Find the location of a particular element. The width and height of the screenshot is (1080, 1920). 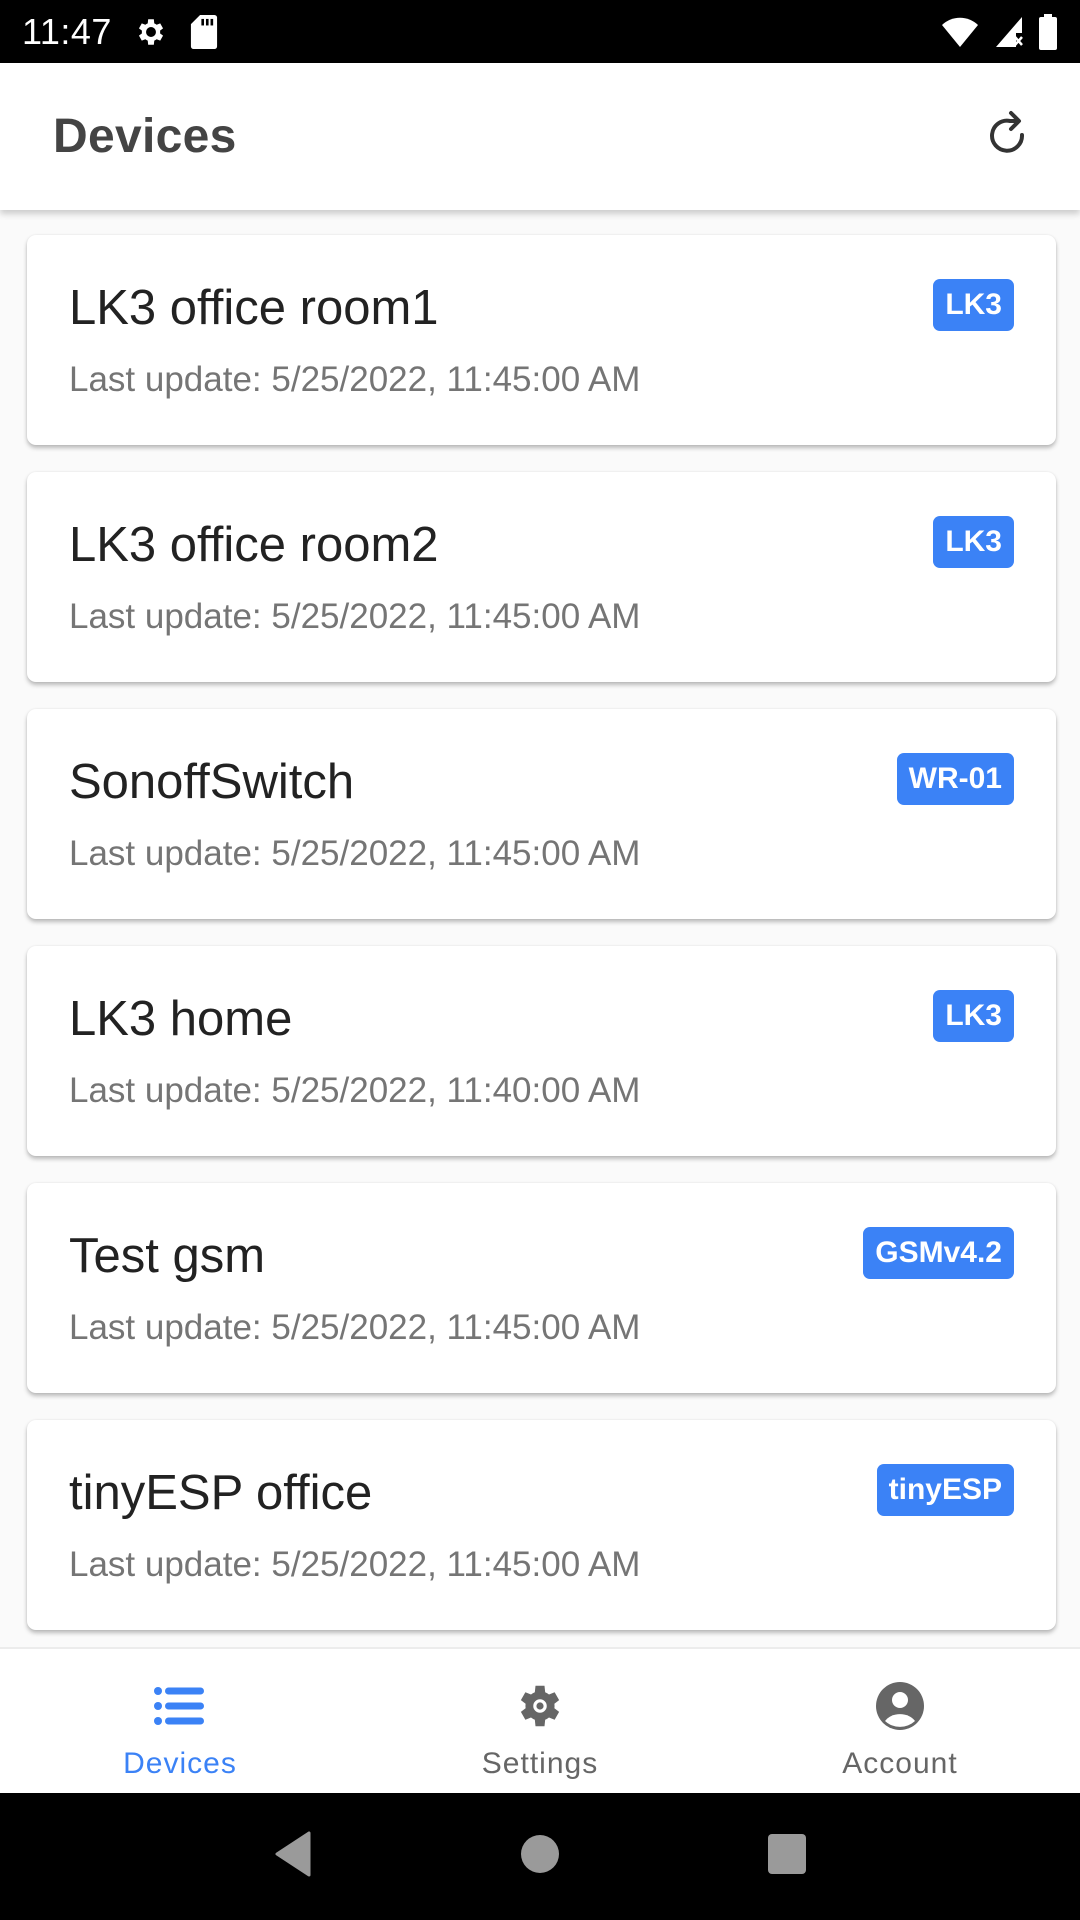

home-icon is located at coordinates (540, 1856).